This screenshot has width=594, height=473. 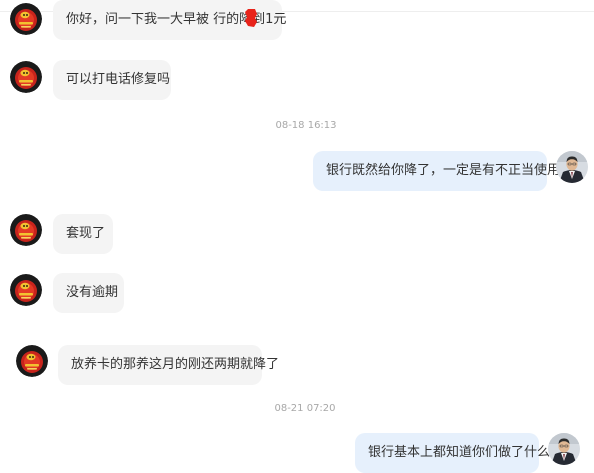 What do you see at coordinates (92, 292) in the screenshot?
I see `message-text: 没有逾期` at bounding box center [92, 292].